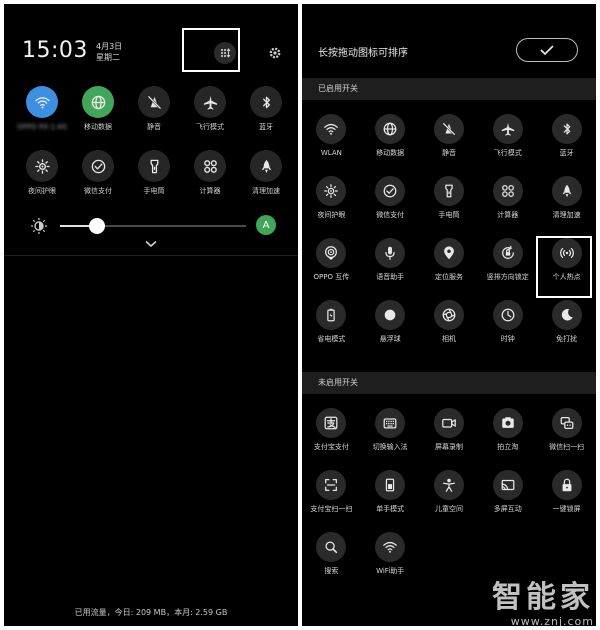 This screenshot has width=600, height=630. What do you see at coordinates (331, 571) in the screenshot?
I see `toggle-label: 搜索` at bounding box center [331, 571].